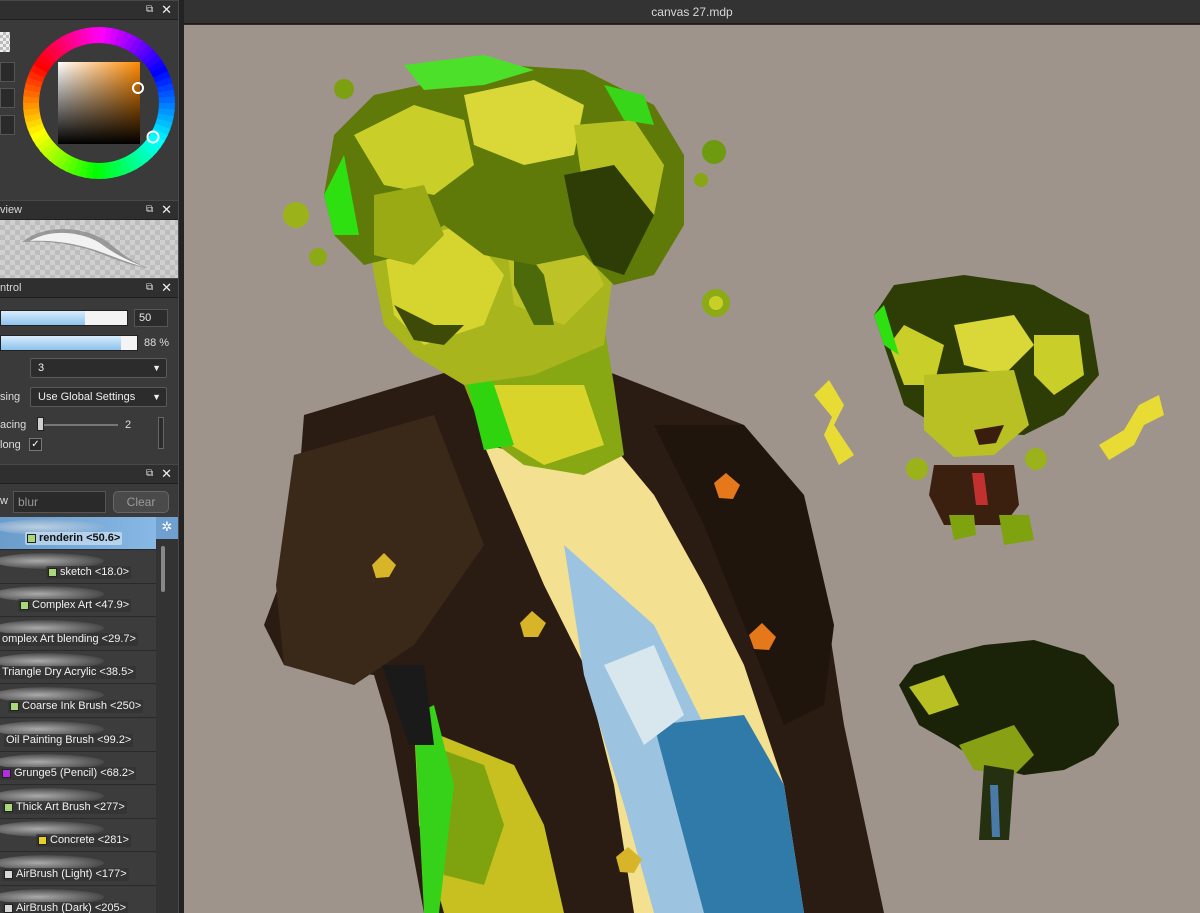 This screenshot has height=913, width=1200. What do you see at coordinates (167, 528) in the screenshot?
I see `gear-icon: ✲` at bounding box center [167, 528].